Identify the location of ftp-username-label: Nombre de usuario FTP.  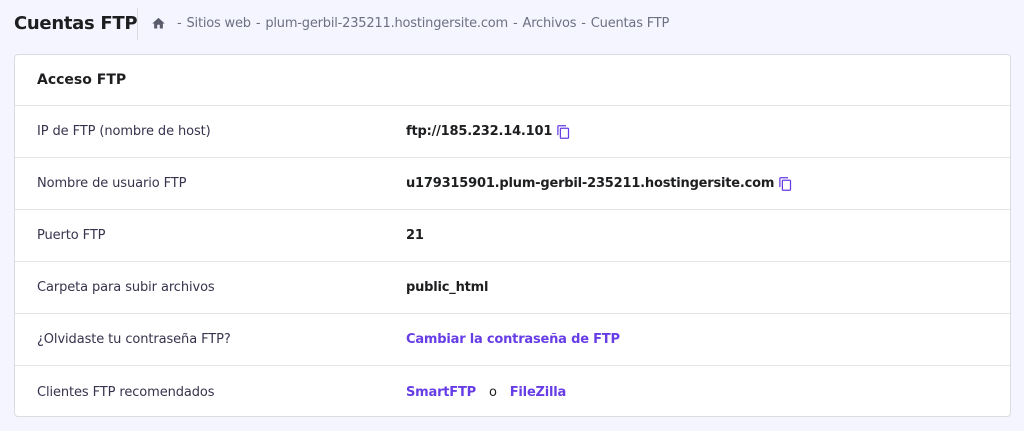
(112, 183).